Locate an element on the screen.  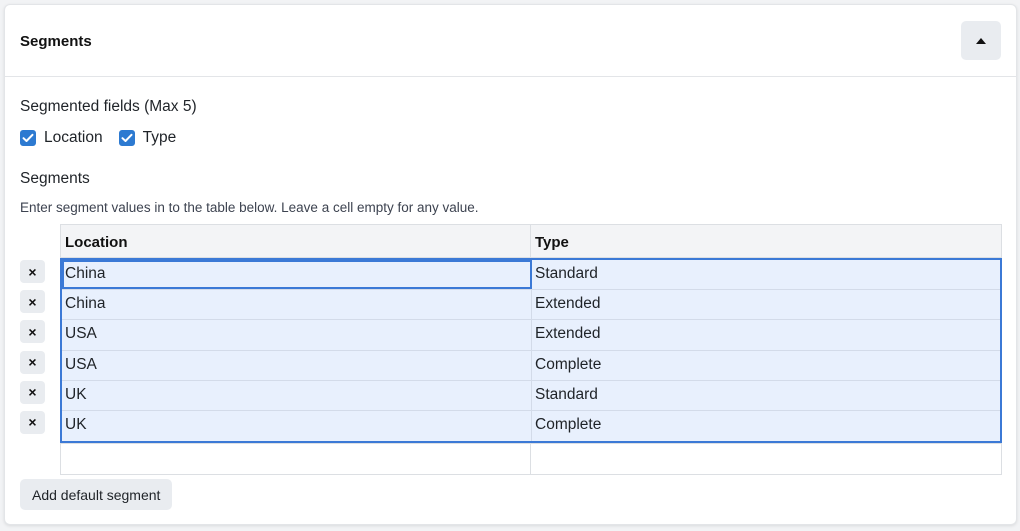
table-row: UK Complete is located at coordinates (531, 426).